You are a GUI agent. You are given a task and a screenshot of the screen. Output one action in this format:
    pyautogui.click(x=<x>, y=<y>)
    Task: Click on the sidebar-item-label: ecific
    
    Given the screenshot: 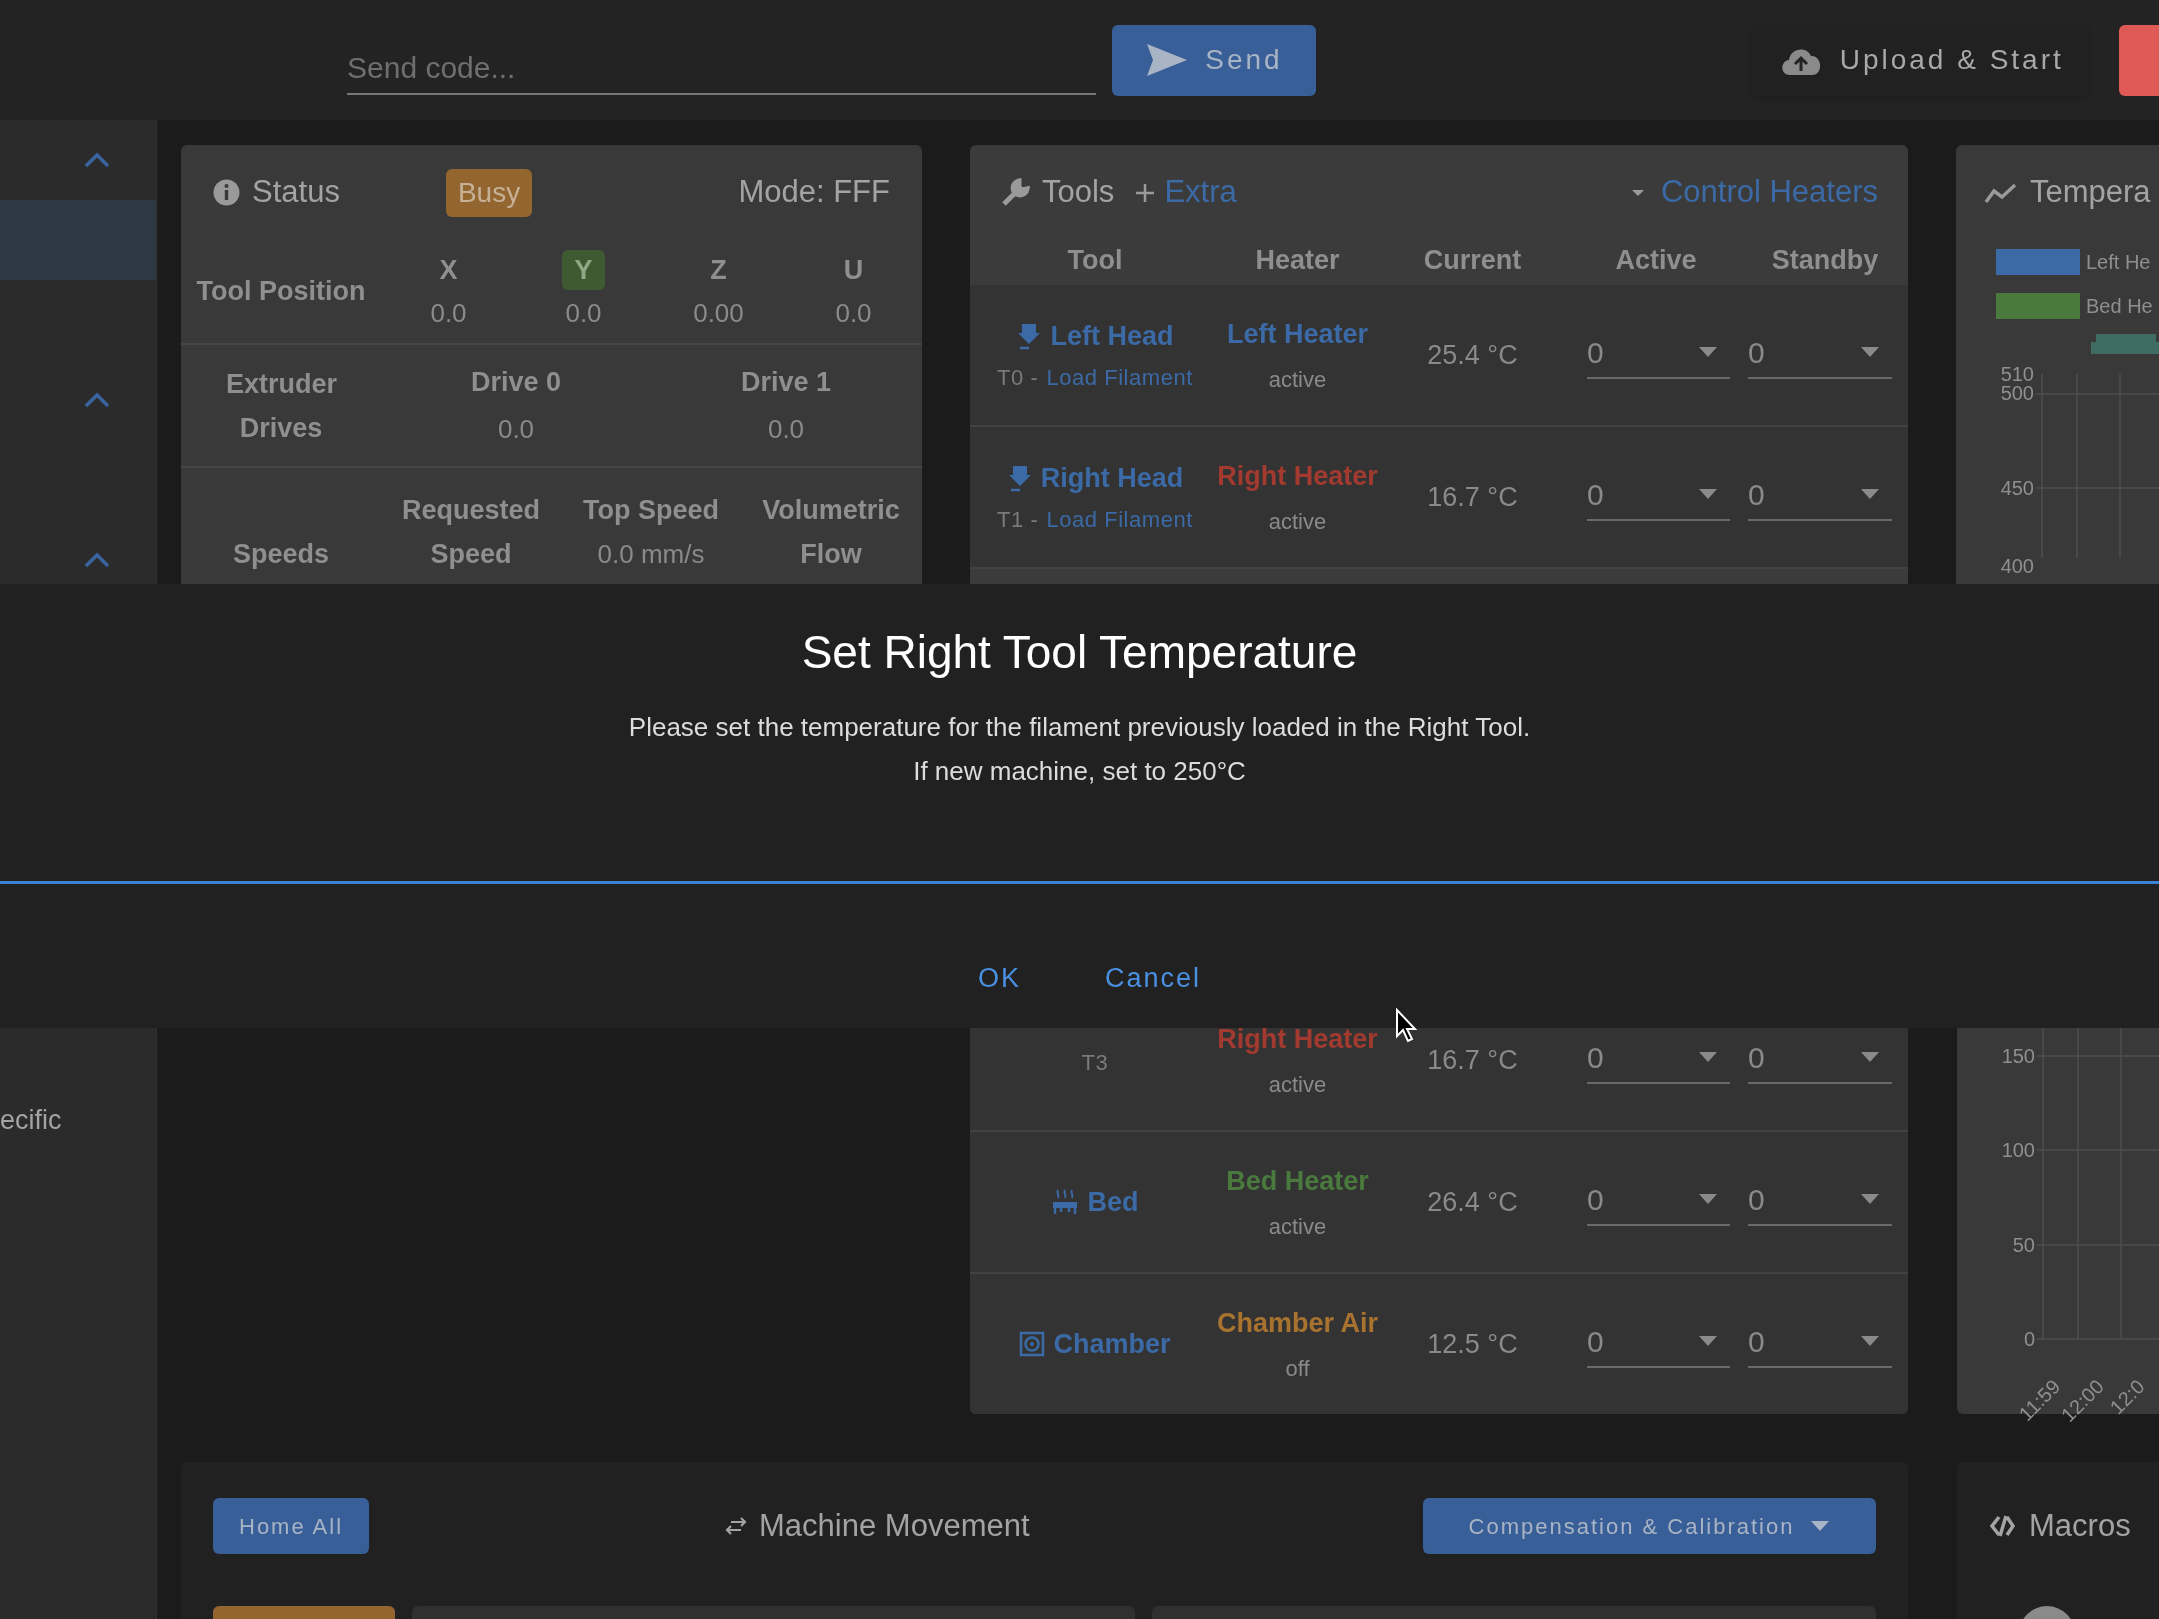 What is the action you would take?
    pyautogui.click(x=78, y=1120)
    